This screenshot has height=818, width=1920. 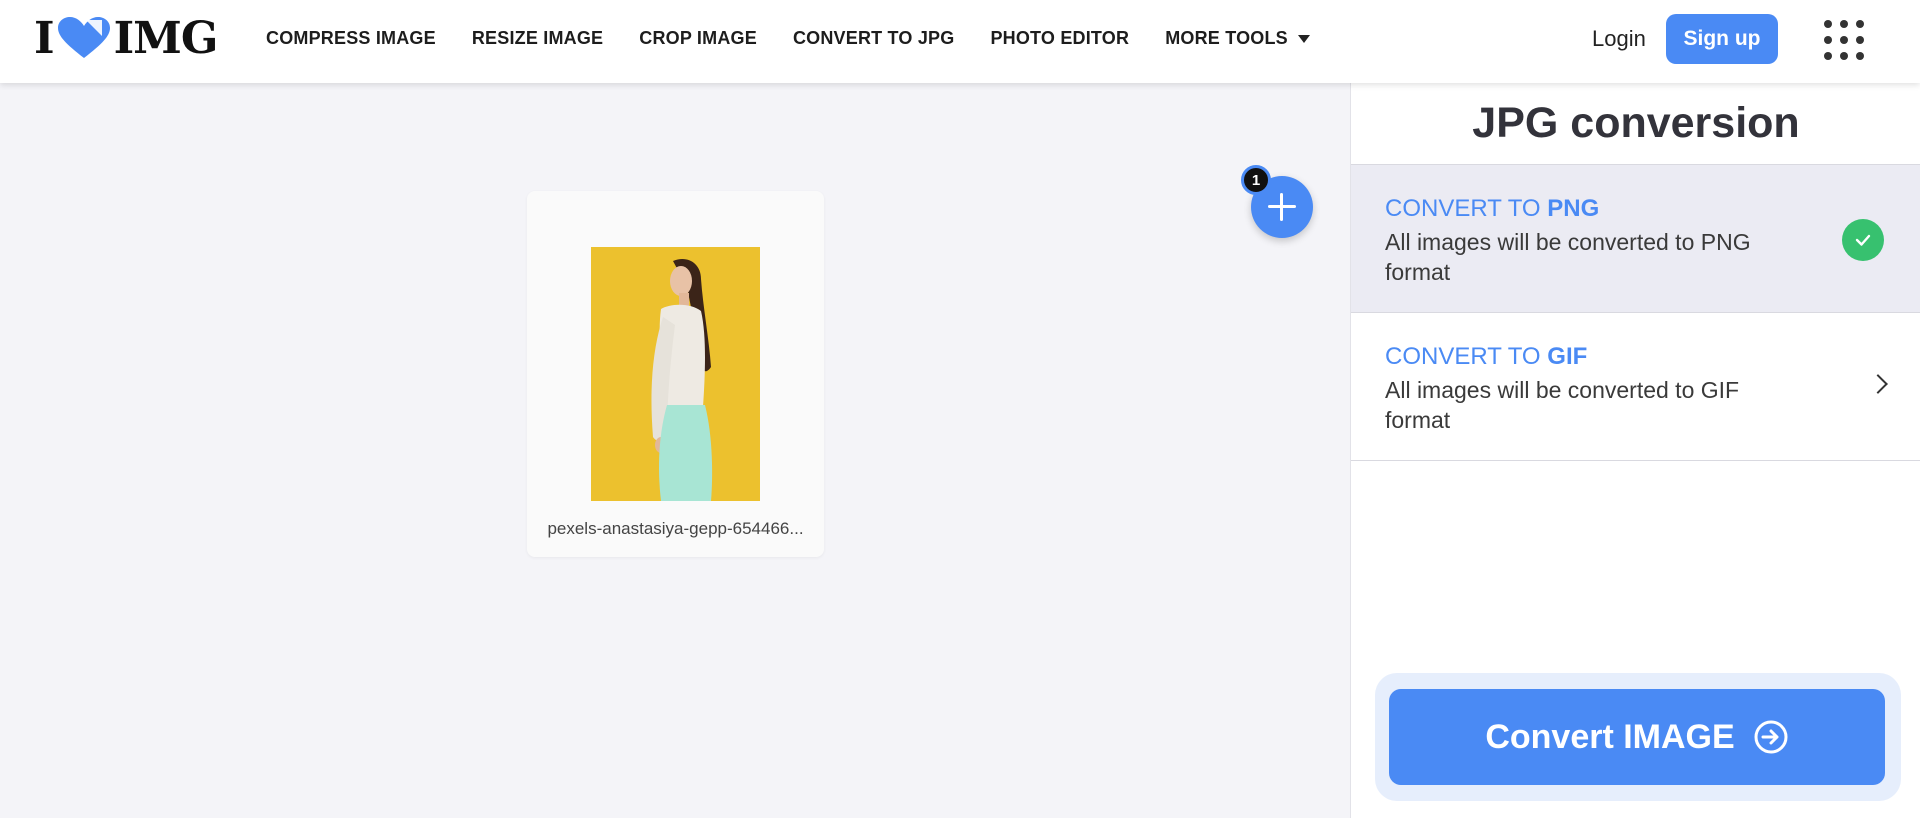 I want to click on option-title: CONVERT TO PNG, so click(x=1492, y=209).